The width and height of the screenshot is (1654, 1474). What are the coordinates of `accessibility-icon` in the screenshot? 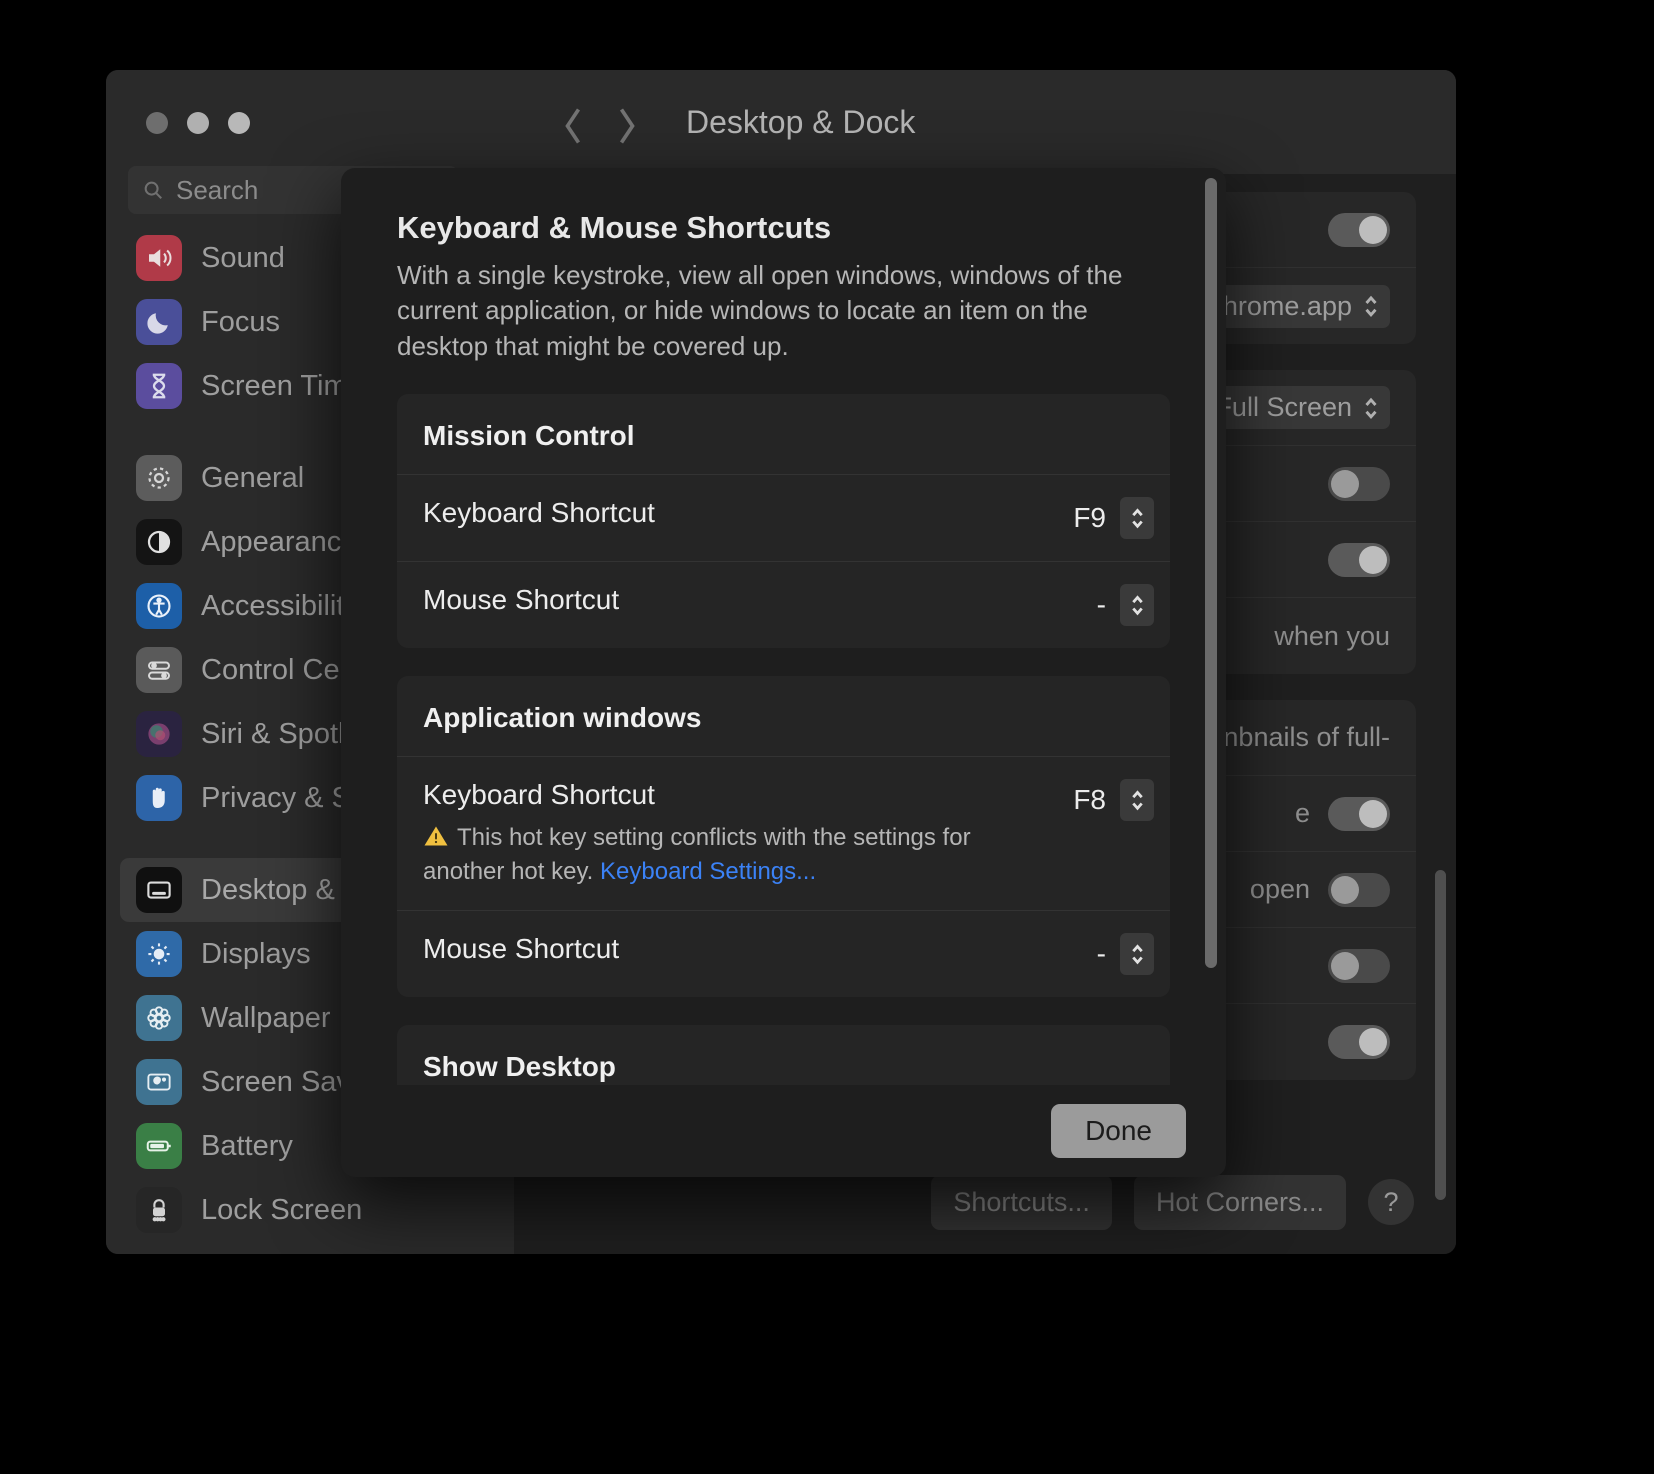 It's located at (159, 606).